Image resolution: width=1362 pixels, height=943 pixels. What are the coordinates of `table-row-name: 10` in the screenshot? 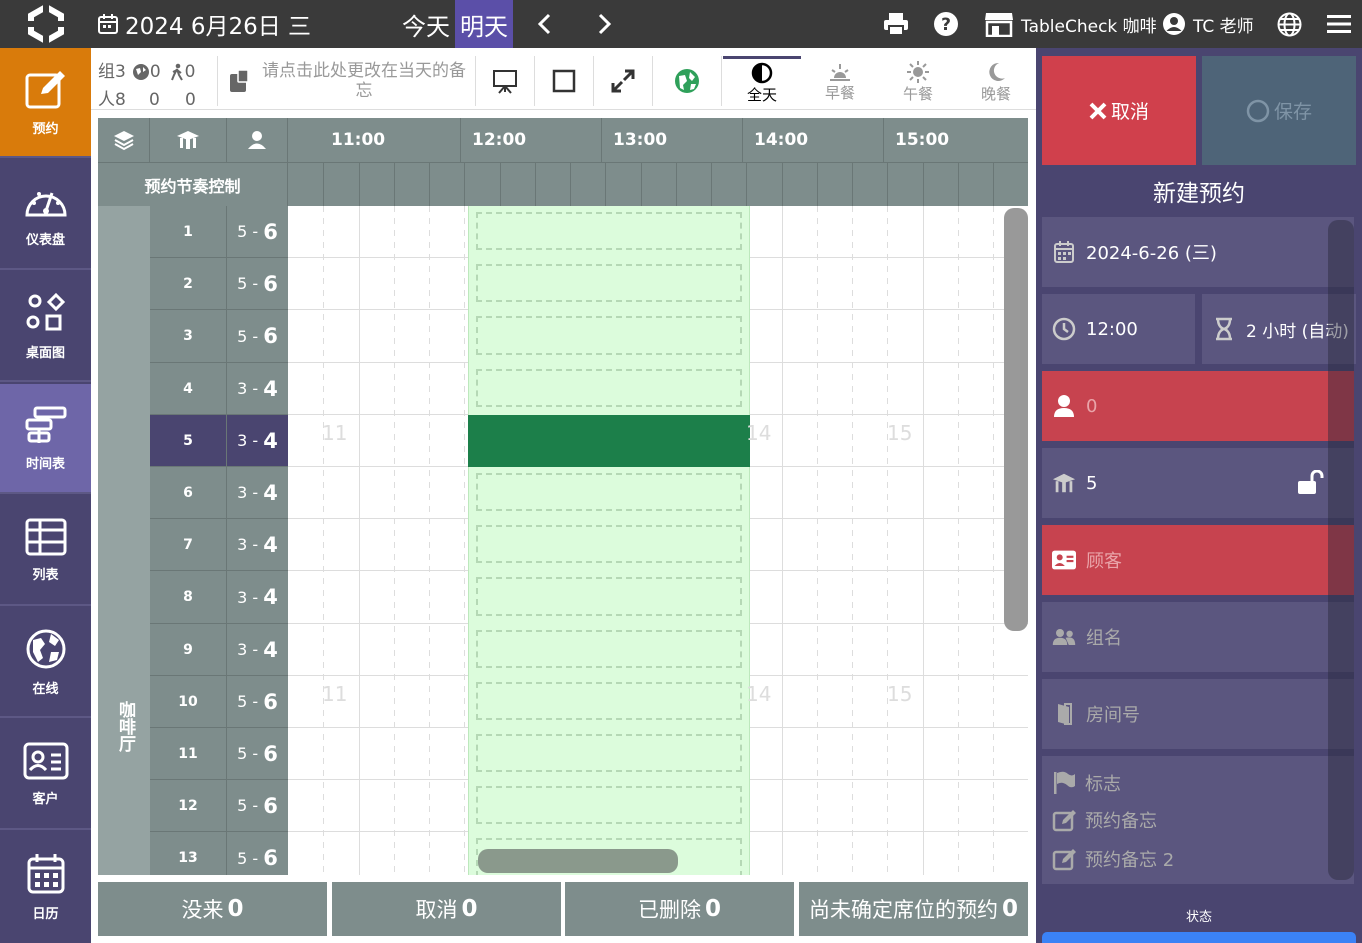 It's located at (188, 702).